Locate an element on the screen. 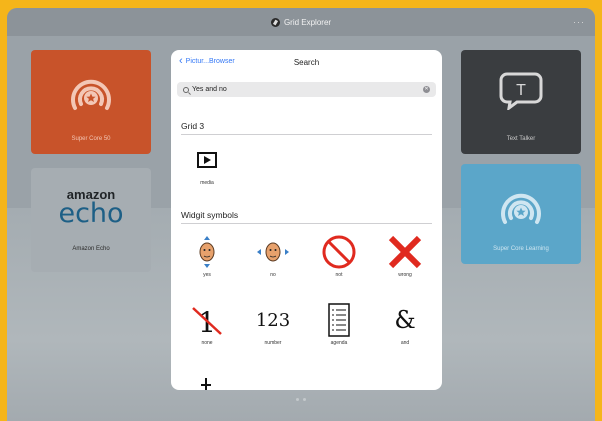 Image resolution: width=602 pixels, height=421 pixels. symbol-label: no is located at coordinates (273, 275).